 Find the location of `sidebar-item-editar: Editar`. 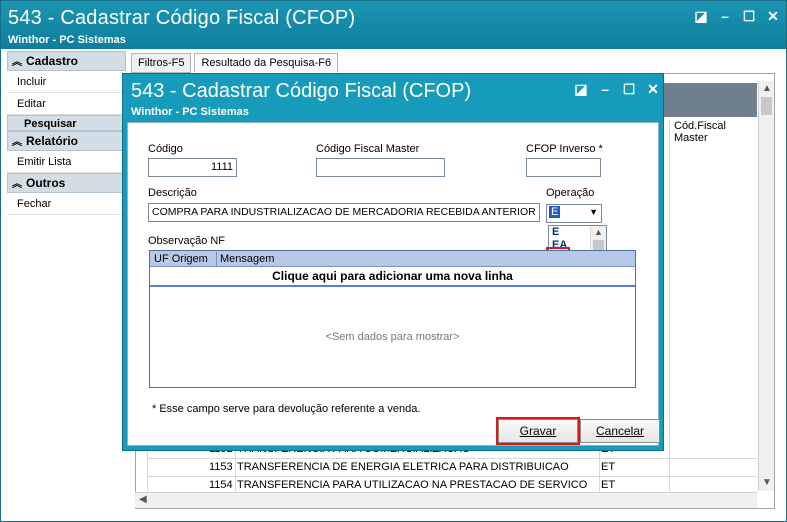

sidebar-item-editar: Editar is located at coordinates (66, 104).